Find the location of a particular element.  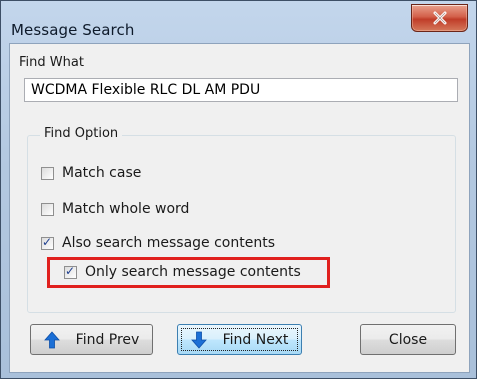

only-search-contents-option: Only search message contents is located at coordinates (182, 272).